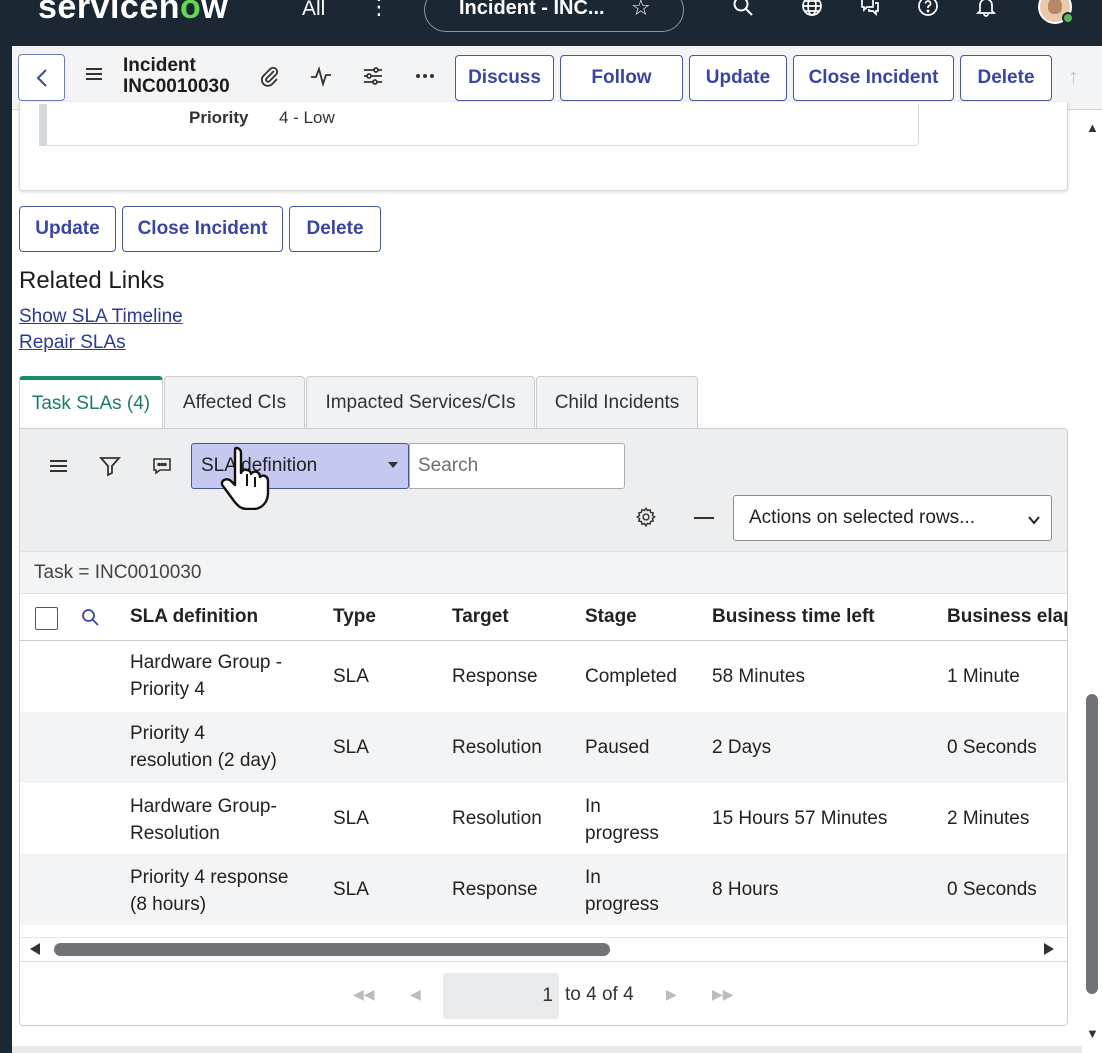 This screenshot has height=1053, width=1102. Describe the element at coordinates (738, 78) in the screenshot. I see `update-button: Update` at that location.